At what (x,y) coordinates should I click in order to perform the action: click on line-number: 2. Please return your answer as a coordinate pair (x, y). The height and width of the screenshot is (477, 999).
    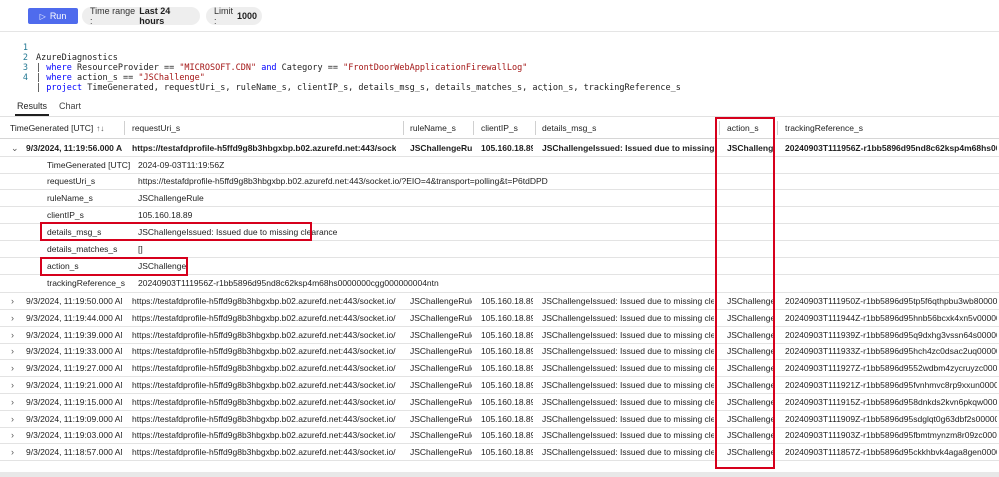
    Looking at the image, I should click on (25, 58).